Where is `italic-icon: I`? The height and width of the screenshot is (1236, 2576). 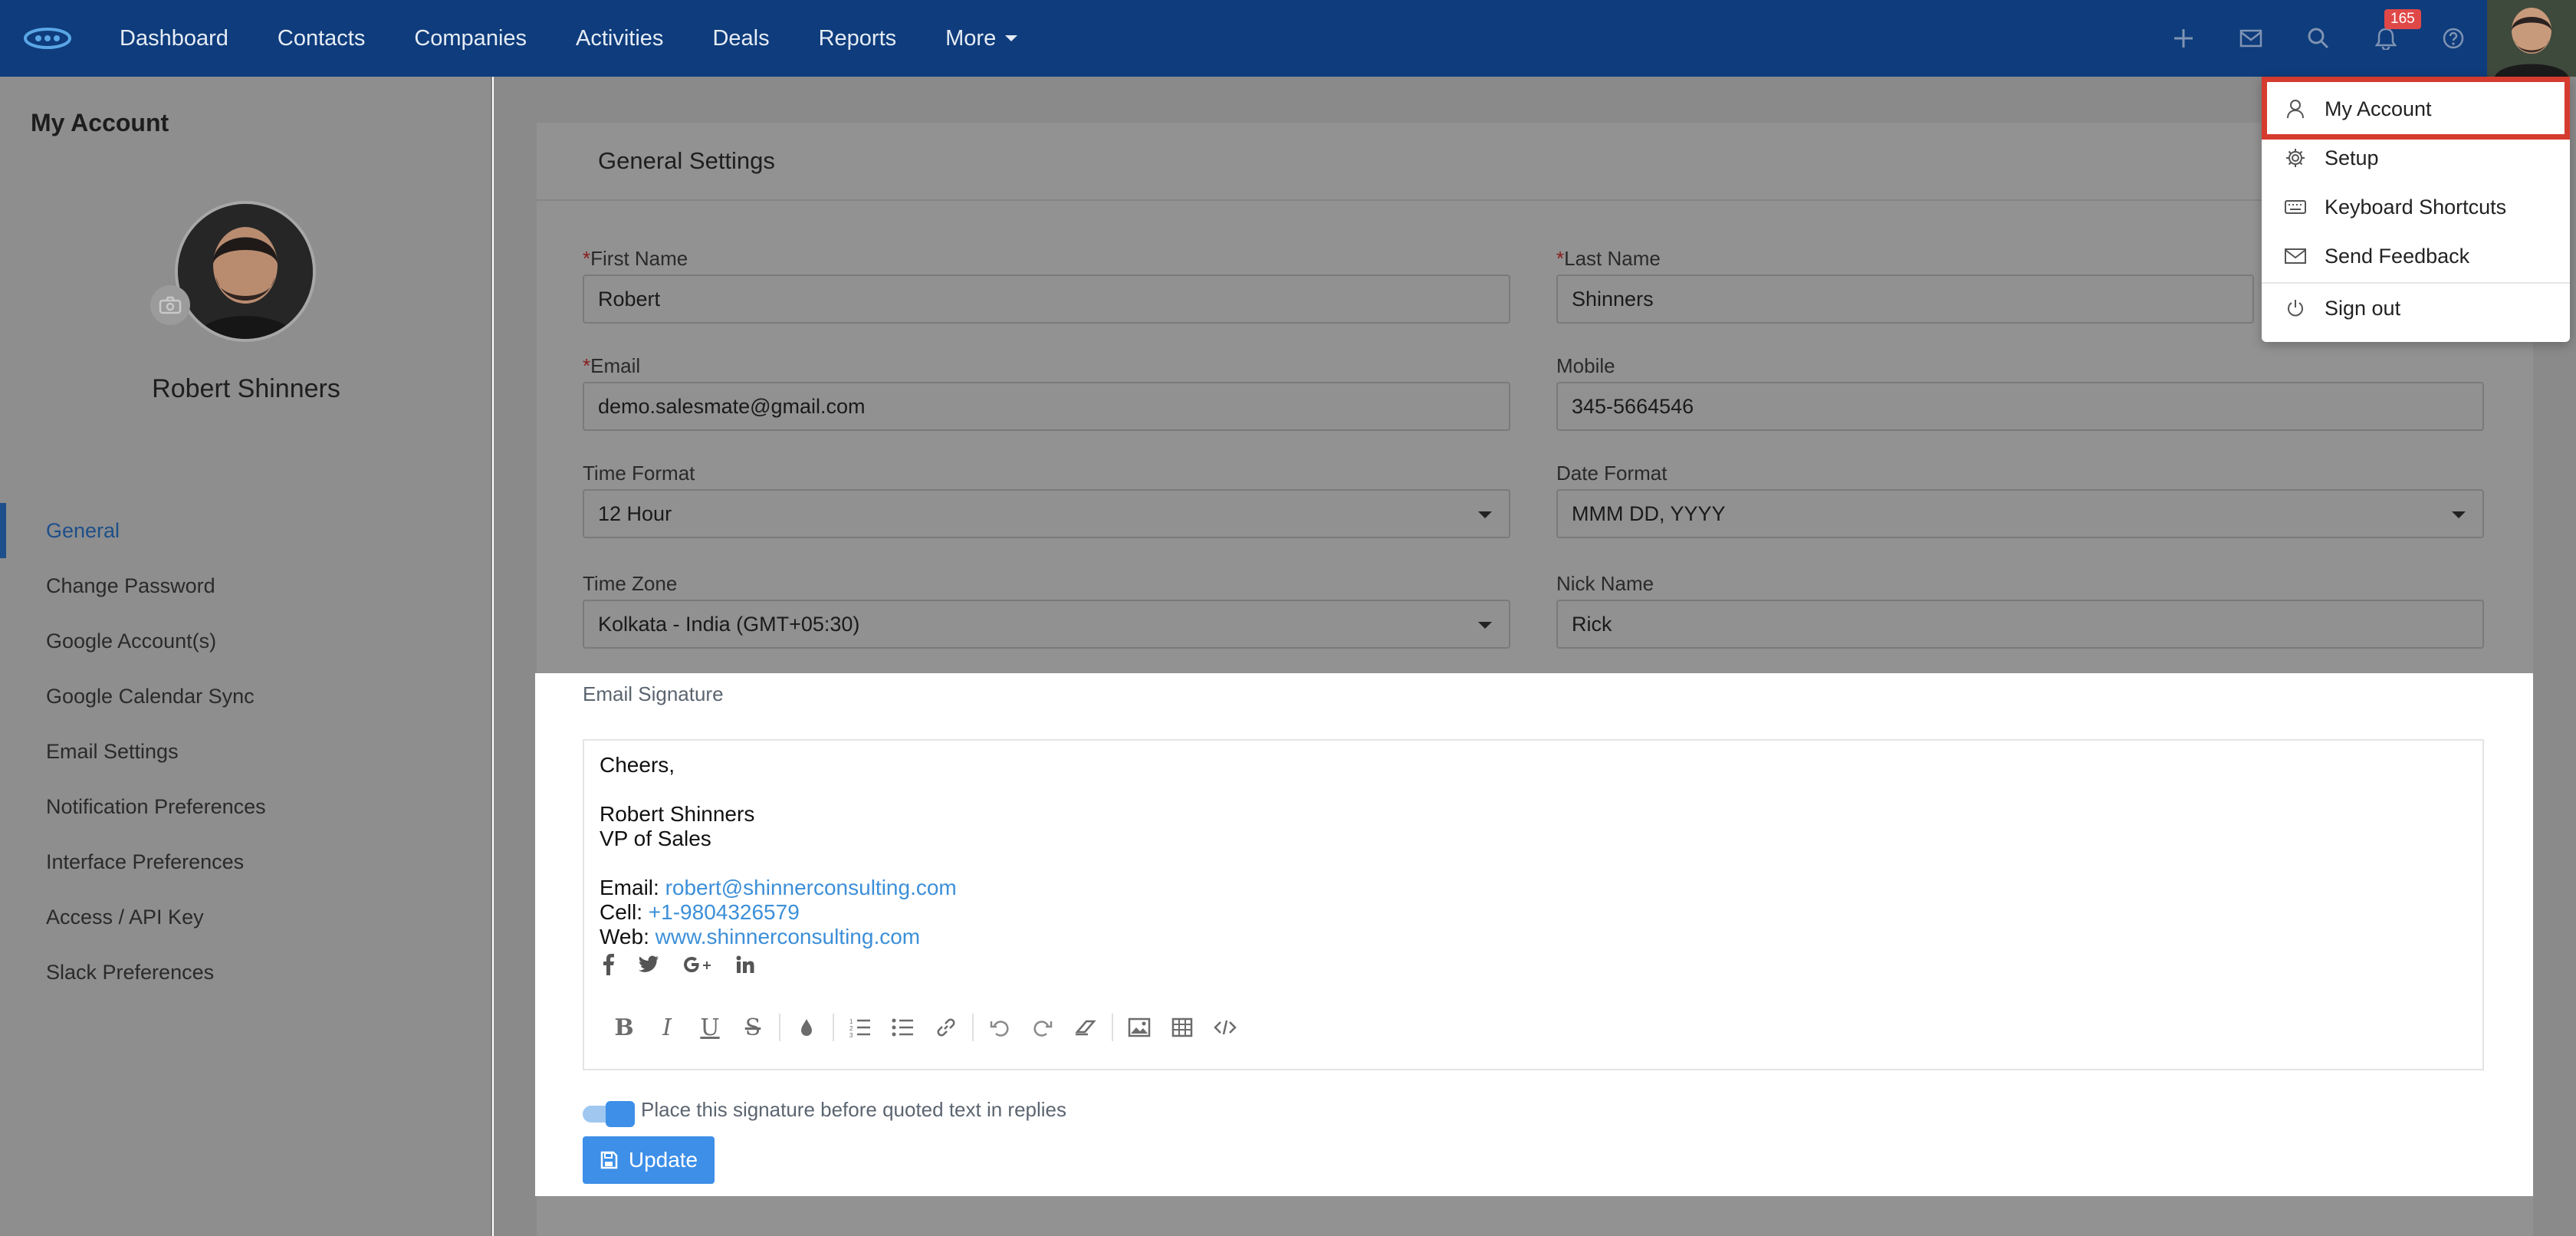
italic-icon: I is located at coordinates (667, 1027).